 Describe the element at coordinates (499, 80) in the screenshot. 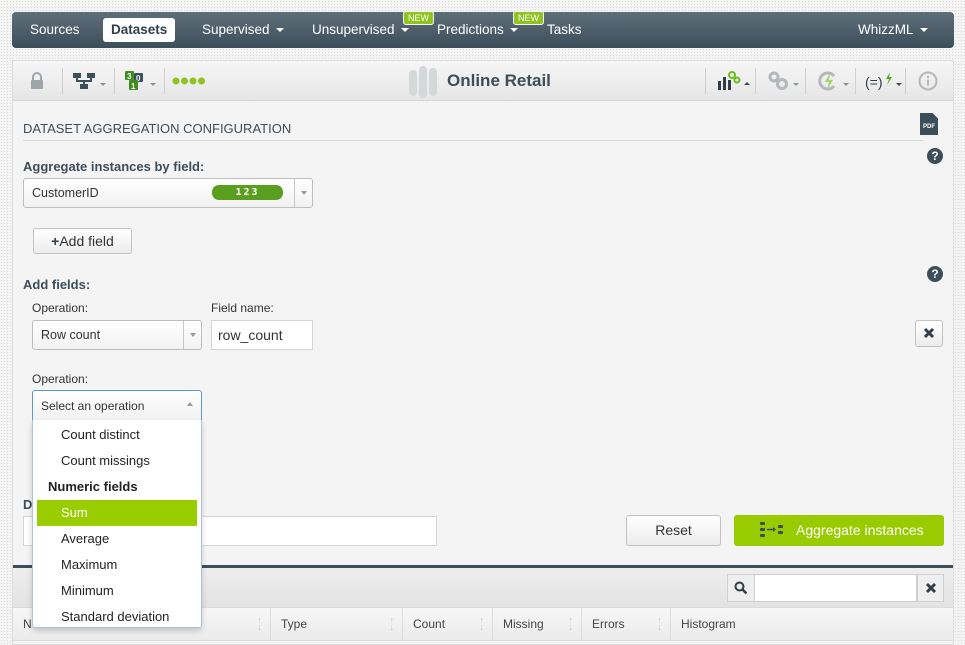

I see `dataset-title: Online Retail` at that location.